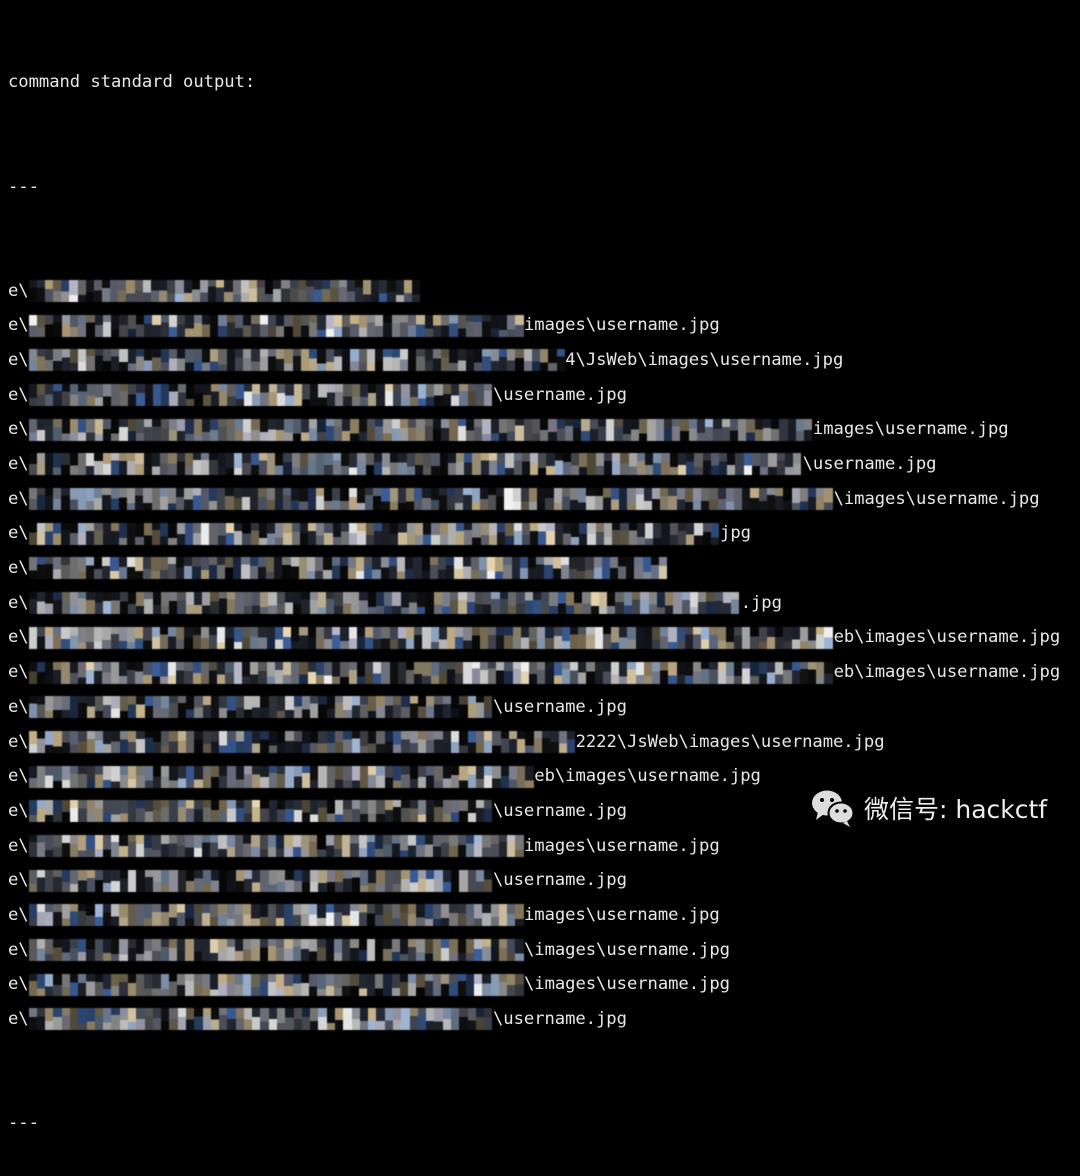  I want to click on line-suffix: 4\JsWeb\images\username.jpg, so click(704, 359).